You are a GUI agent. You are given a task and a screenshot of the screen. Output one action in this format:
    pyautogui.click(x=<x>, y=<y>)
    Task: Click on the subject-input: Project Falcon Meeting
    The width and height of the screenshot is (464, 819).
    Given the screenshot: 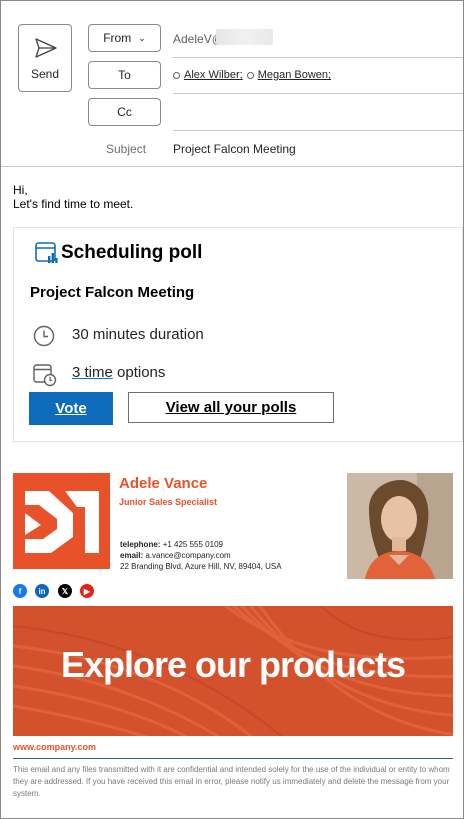 What is the action you would take?
    pyautogui.click(x=234, y=149)
    